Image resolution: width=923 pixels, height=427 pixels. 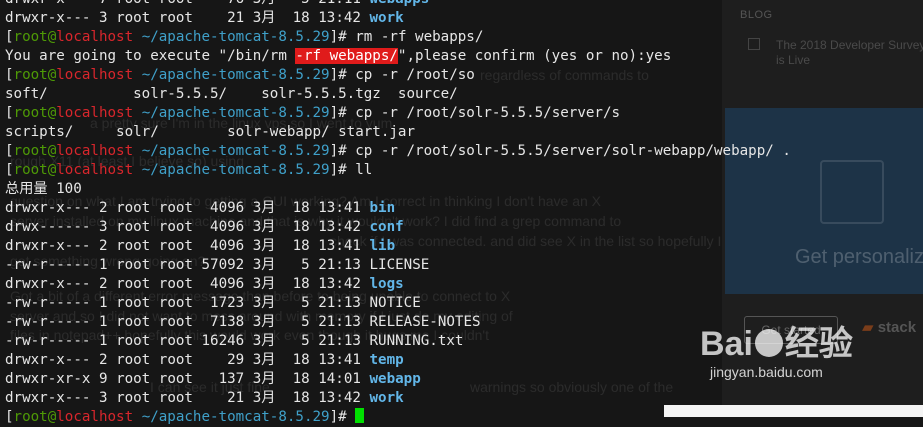 I want to click on message-text: You are going to execute "/bin/rm, so click(x=150, y=56).